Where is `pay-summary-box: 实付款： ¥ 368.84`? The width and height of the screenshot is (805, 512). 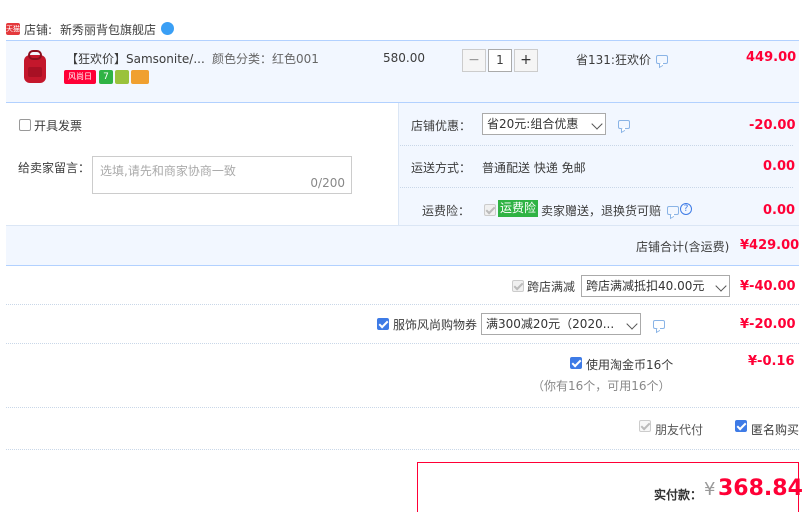
pay-summary-box: 实付款： ¥ 368.84 is located at coordinates (610, 487).